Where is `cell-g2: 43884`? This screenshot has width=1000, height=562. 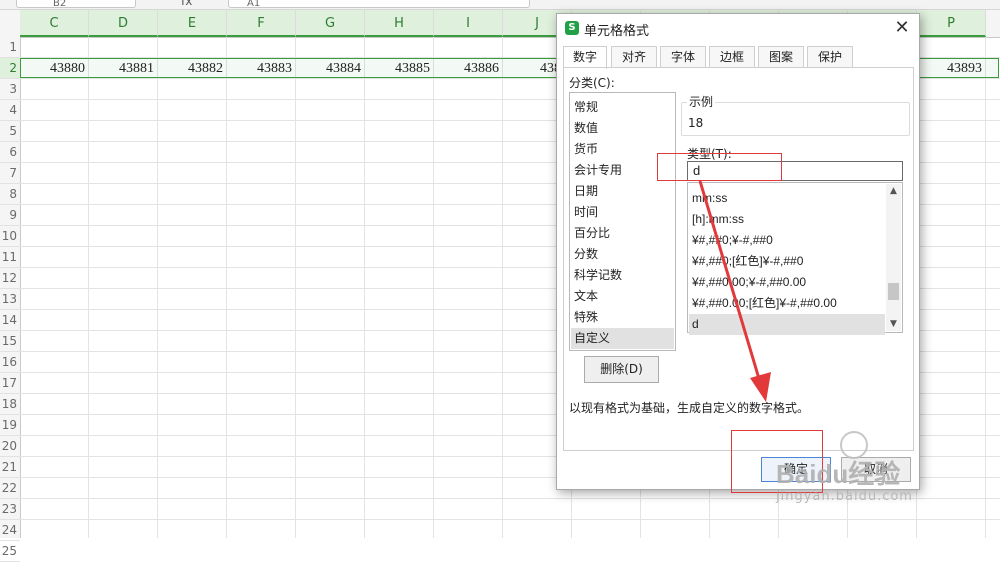
cell-g2: 43884 is located at coordinates (328, 68).